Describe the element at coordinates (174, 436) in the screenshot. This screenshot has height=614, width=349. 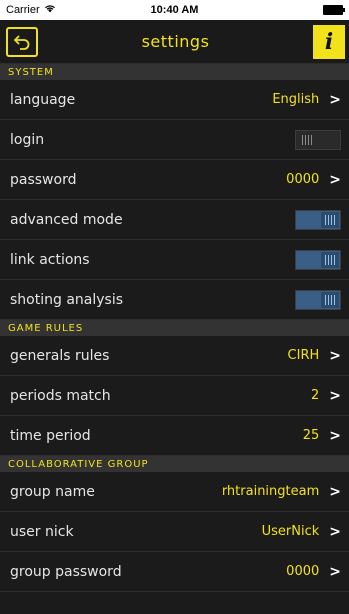
I see `setting-row-time-period: time period 25 >` at that location.